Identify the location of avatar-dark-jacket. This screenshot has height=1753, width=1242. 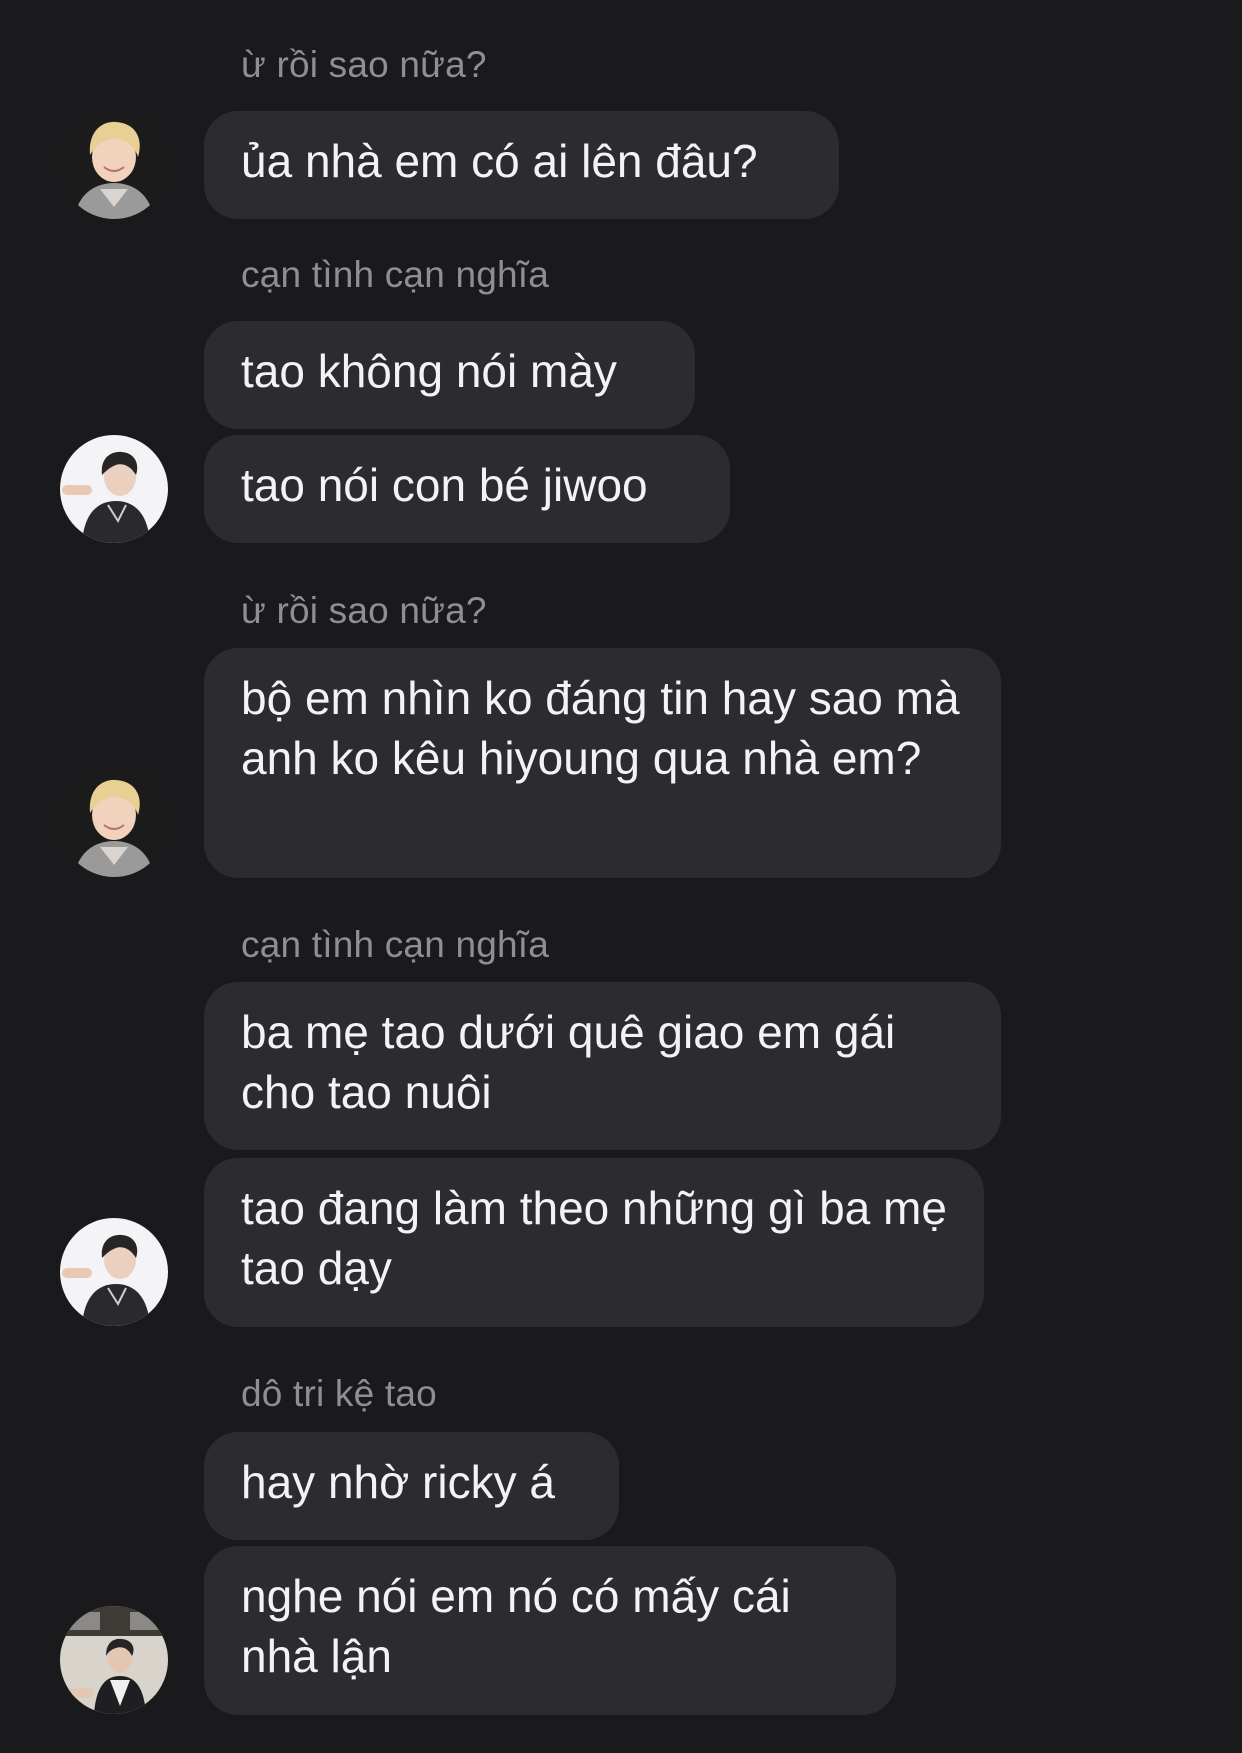
(114, 1660).